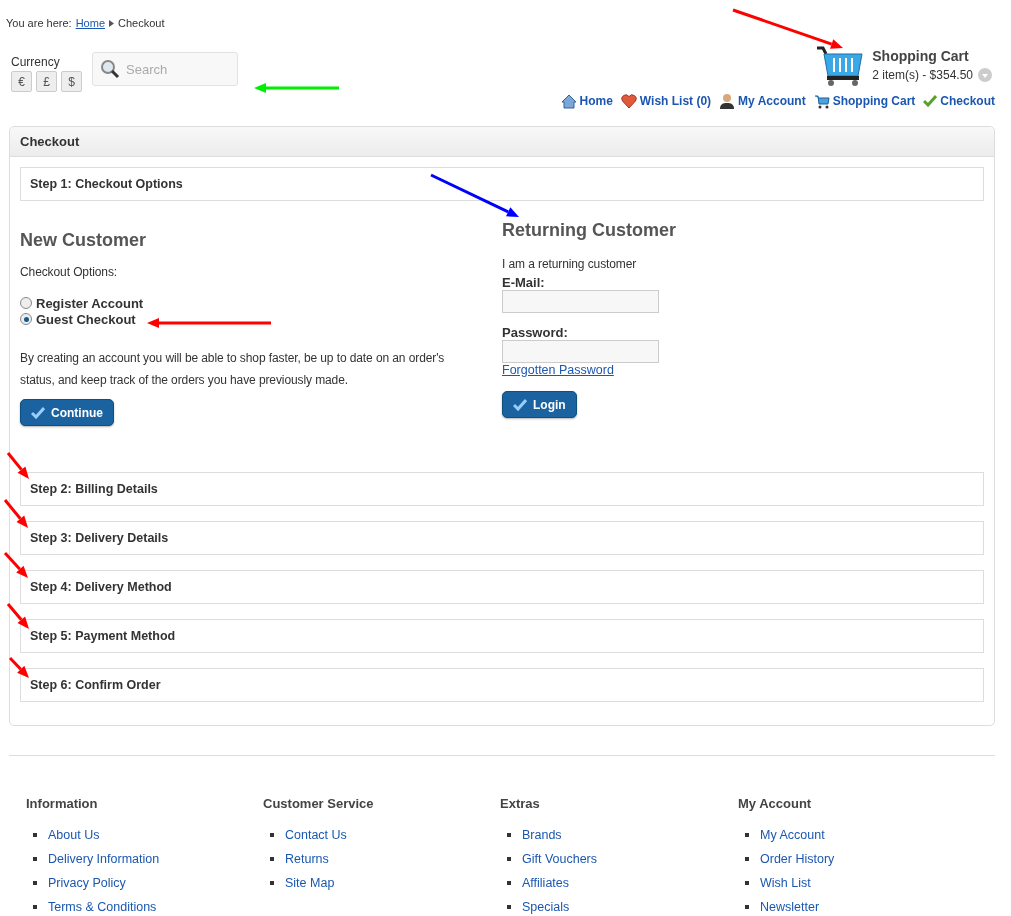 The height and width of the screenshot is (916, 1011). I want to click on account-description: By creating an account you will be able to shop faster, be up to date on an order's status, and keep track of the orders you have previously made., so click(233, 369).